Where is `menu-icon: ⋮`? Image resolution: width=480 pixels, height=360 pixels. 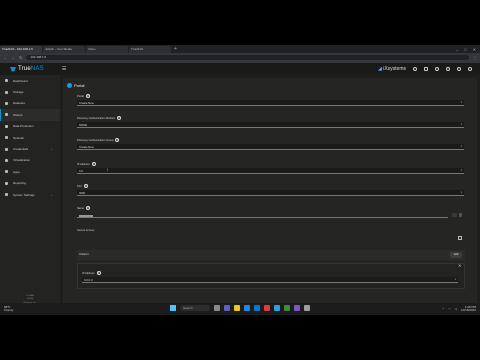
menu-icon: ⋮ is located at coordinates (475, 57).